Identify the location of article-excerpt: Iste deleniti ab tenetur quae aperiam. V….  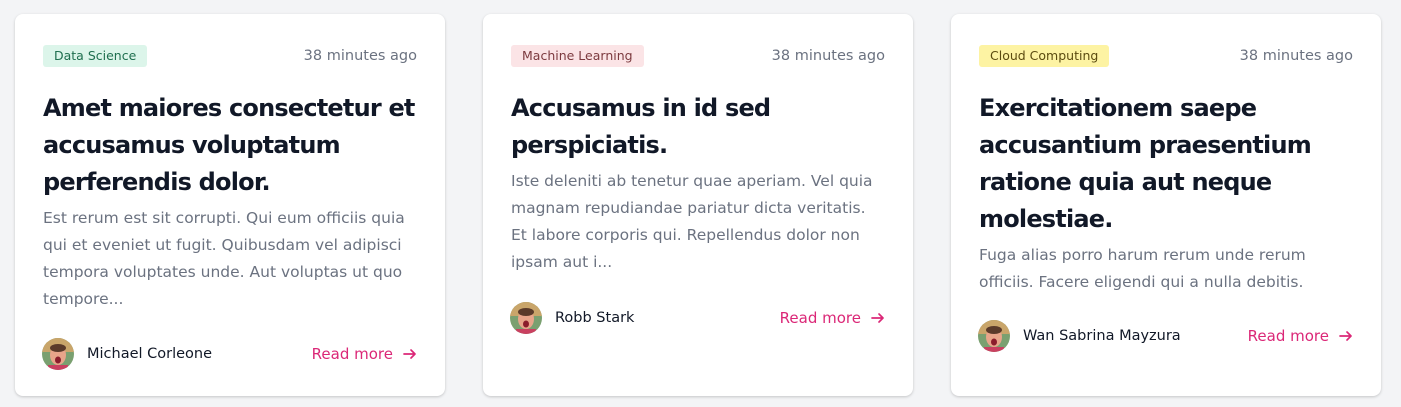
(692, 221).